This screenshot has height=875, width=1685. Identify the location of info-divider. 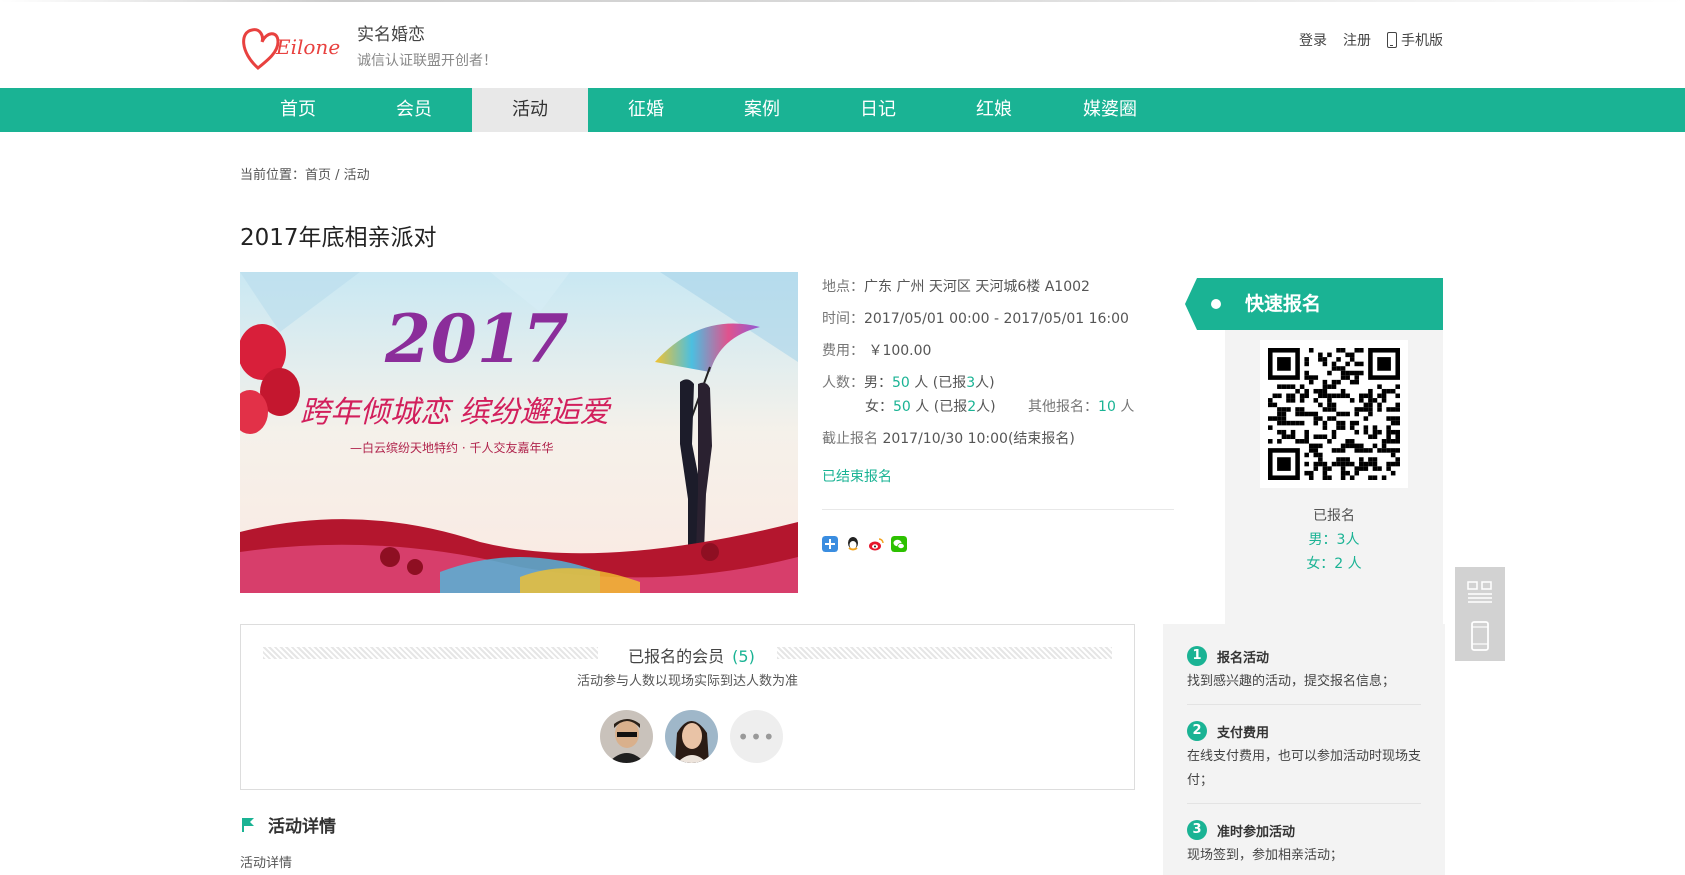
(998, 509).